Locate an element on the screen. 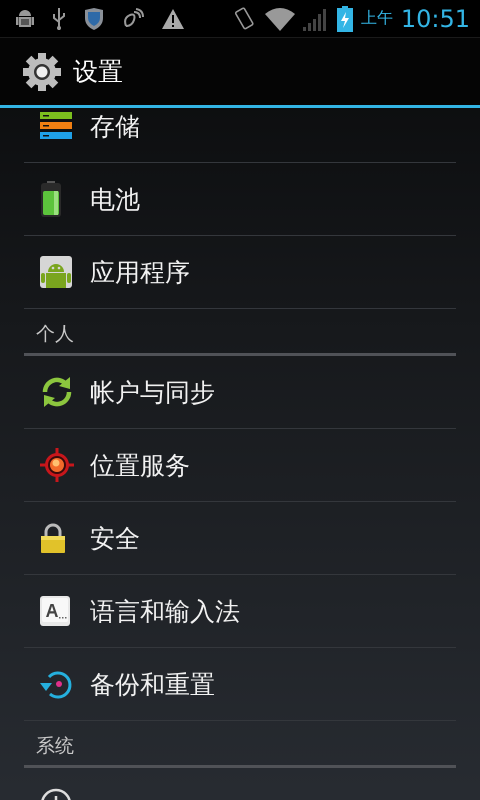 The image size is (480, 800). usb-icon is located at coordinates (59, 19).